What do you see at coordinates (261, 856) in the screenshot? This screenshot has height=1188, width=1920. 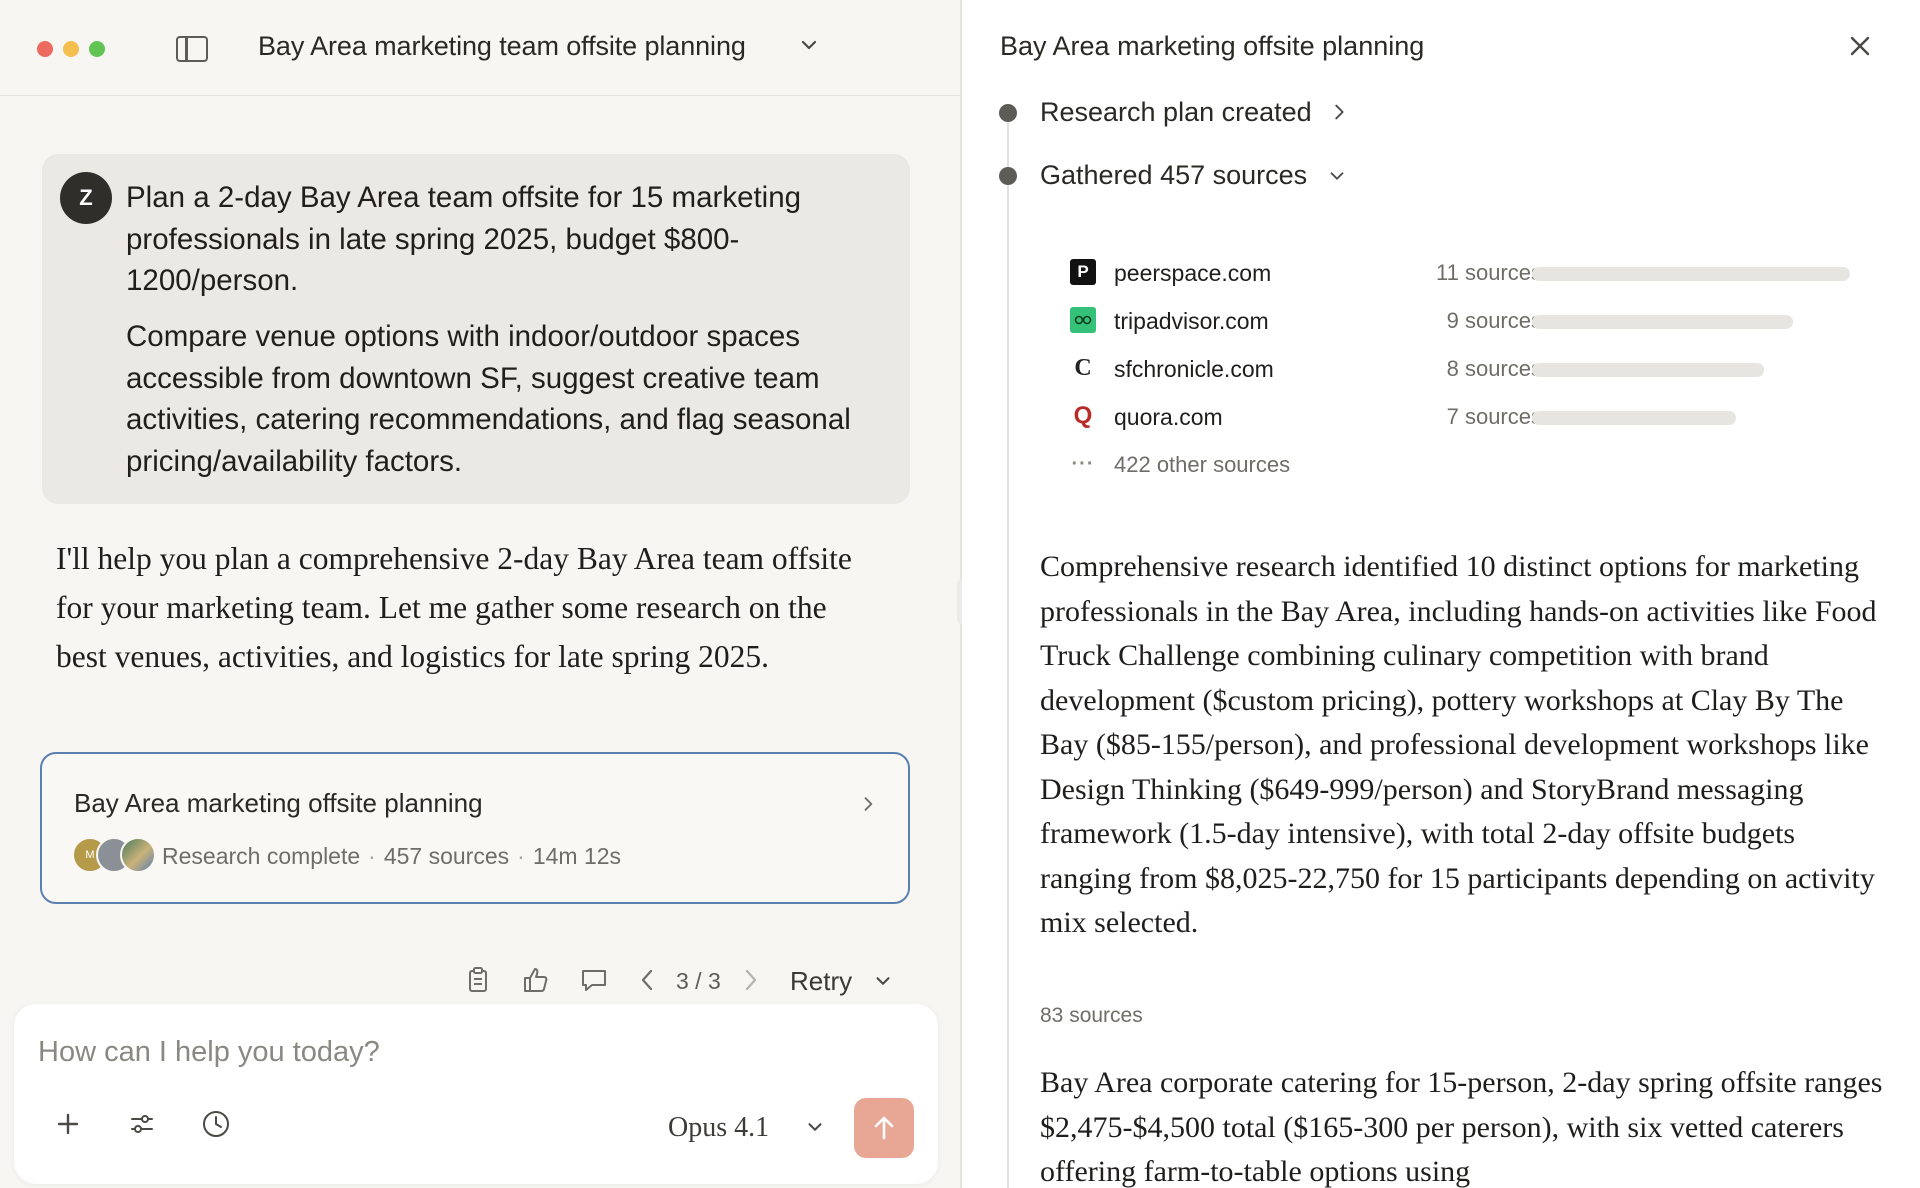 I see `research-status: Research complete` at bounding box center [261, 856].